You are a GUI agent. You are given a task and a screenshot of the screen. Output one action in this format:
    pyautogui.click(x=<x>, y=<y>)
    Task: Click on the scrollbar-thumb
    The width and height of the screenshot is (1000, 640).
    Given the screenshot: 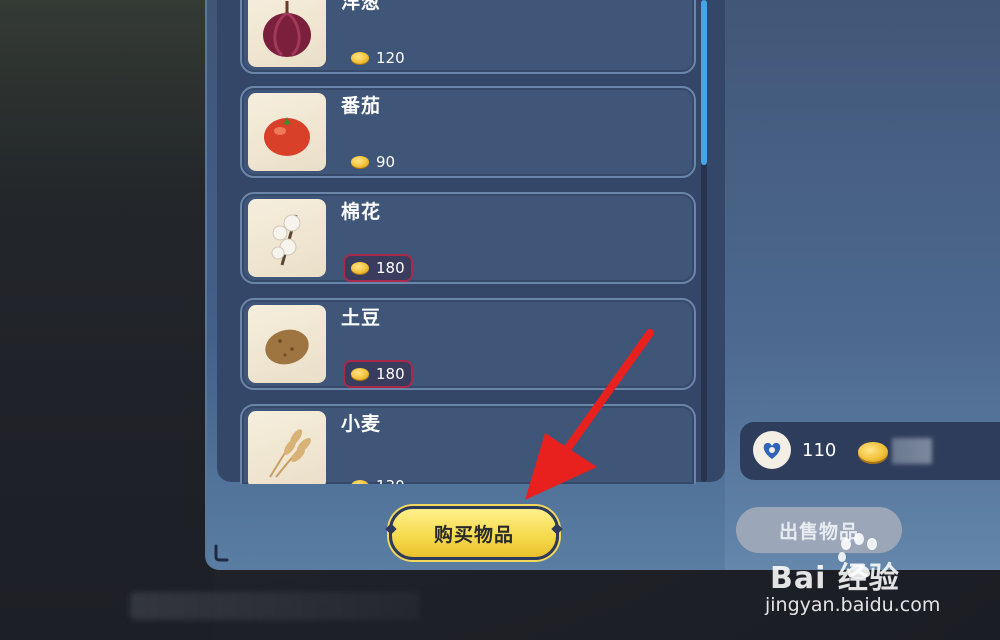 What is the action you would take?
    pyautogui.click(x=704, y=82)
    